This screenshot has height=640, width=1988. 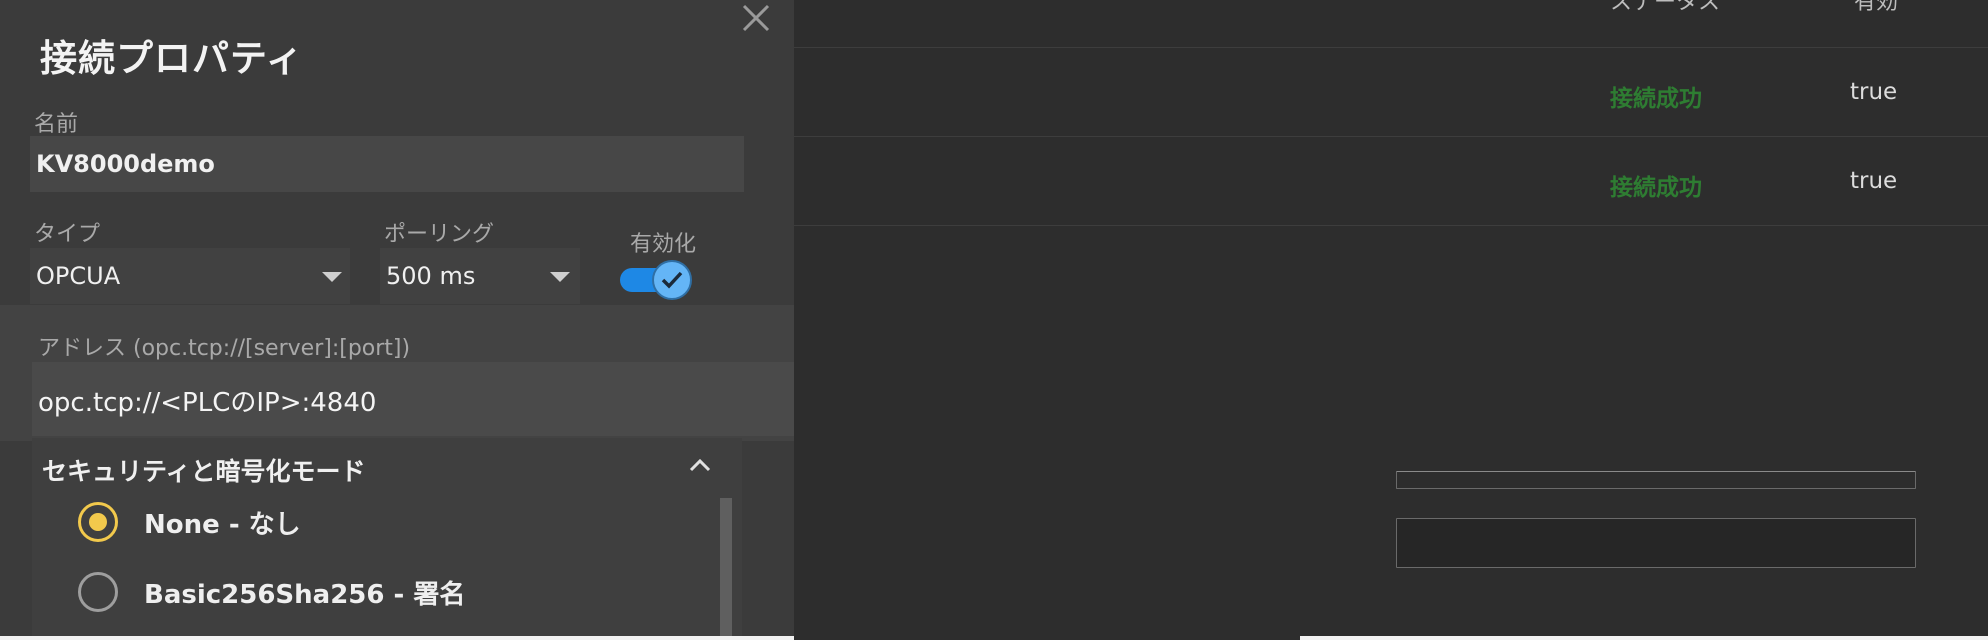 What do you see at coordinates (172, 58) in the screenshot?
I see `dialog-title: 接続プロパティ` at bounding box center [172, 58].